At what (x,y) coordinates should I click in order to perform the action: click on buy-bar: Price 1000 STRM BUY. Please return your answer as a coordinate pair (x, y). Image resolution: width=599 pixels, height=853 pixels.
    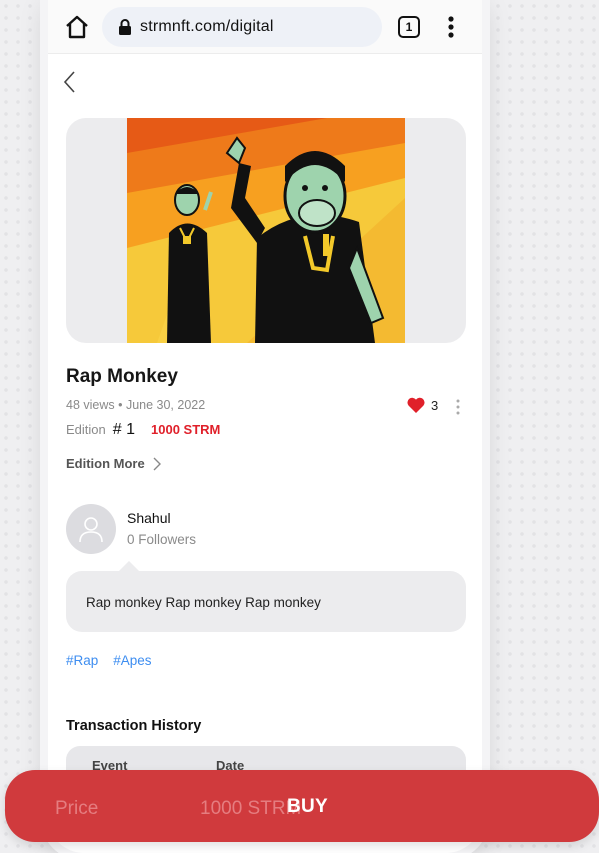
    Looking at the image, I should click on (302, 806).